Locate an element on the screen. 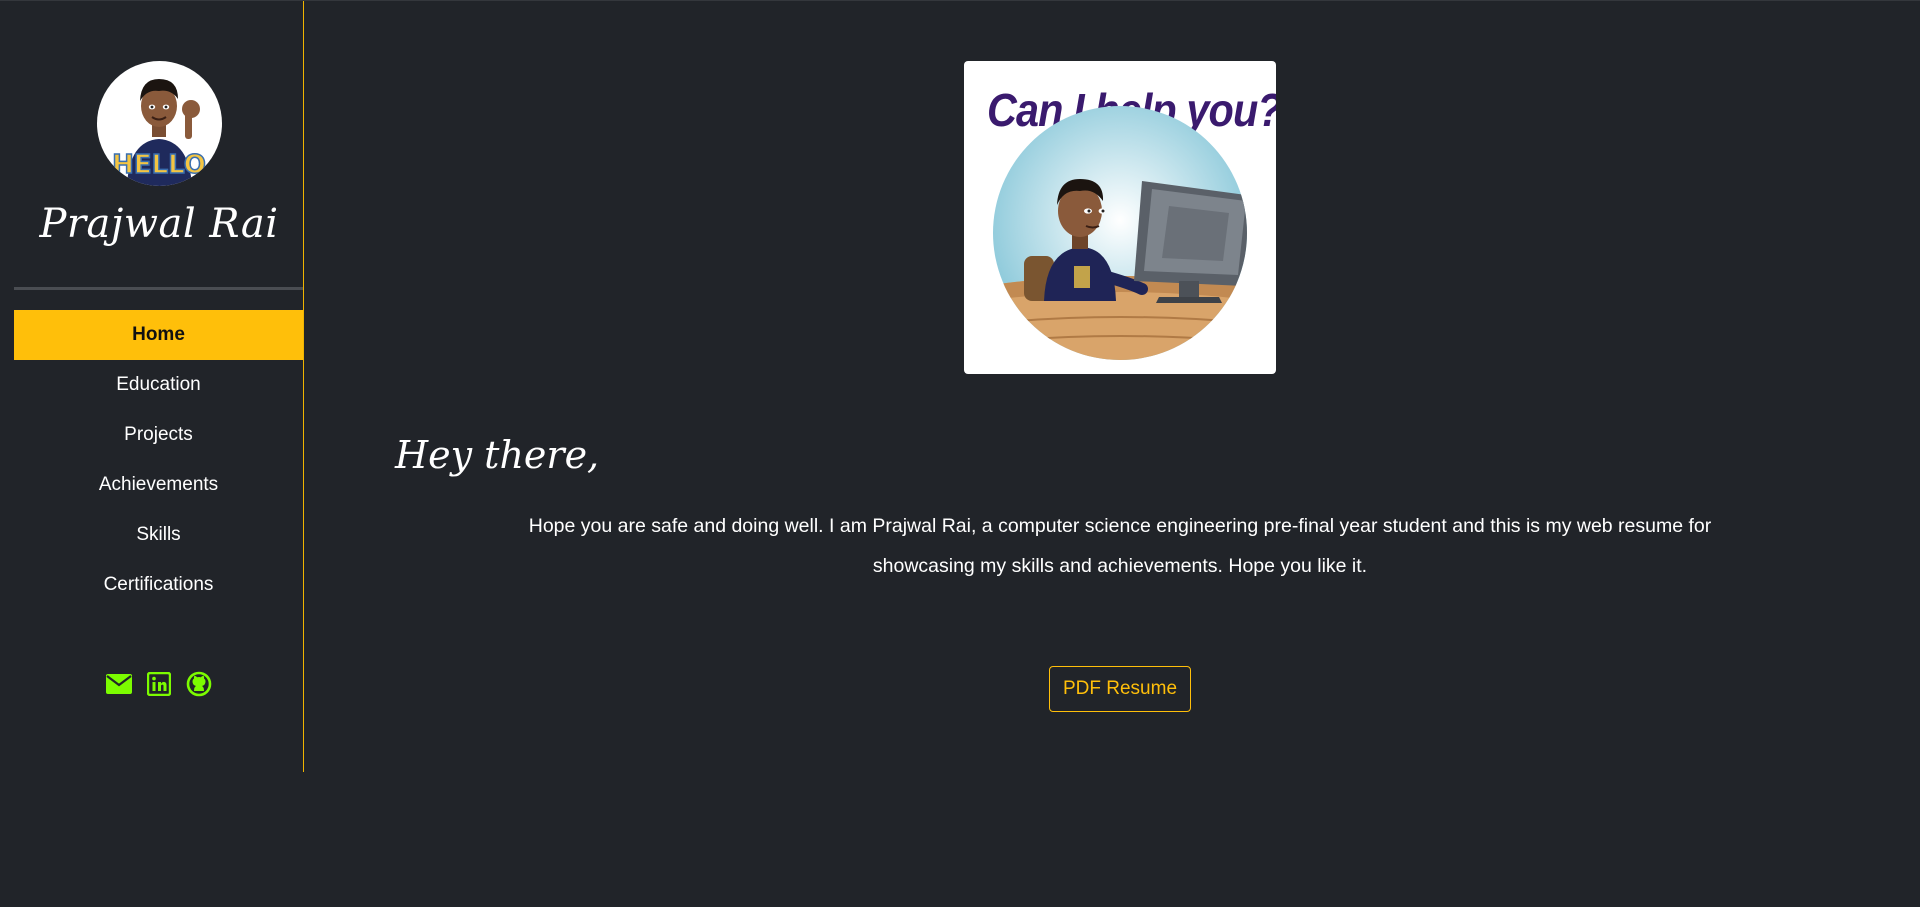 The width and height of the screenshot is (1920, 907). nav-item-education: Education is located at coordinates (158, 385).